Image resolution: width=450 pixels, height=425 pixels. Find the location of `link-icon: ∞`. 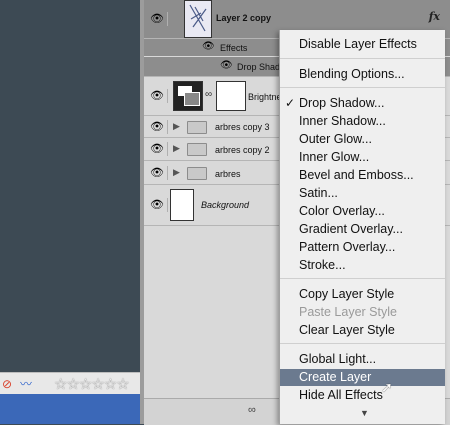

link-icon: ∞ is located at coordinates (208, 94).